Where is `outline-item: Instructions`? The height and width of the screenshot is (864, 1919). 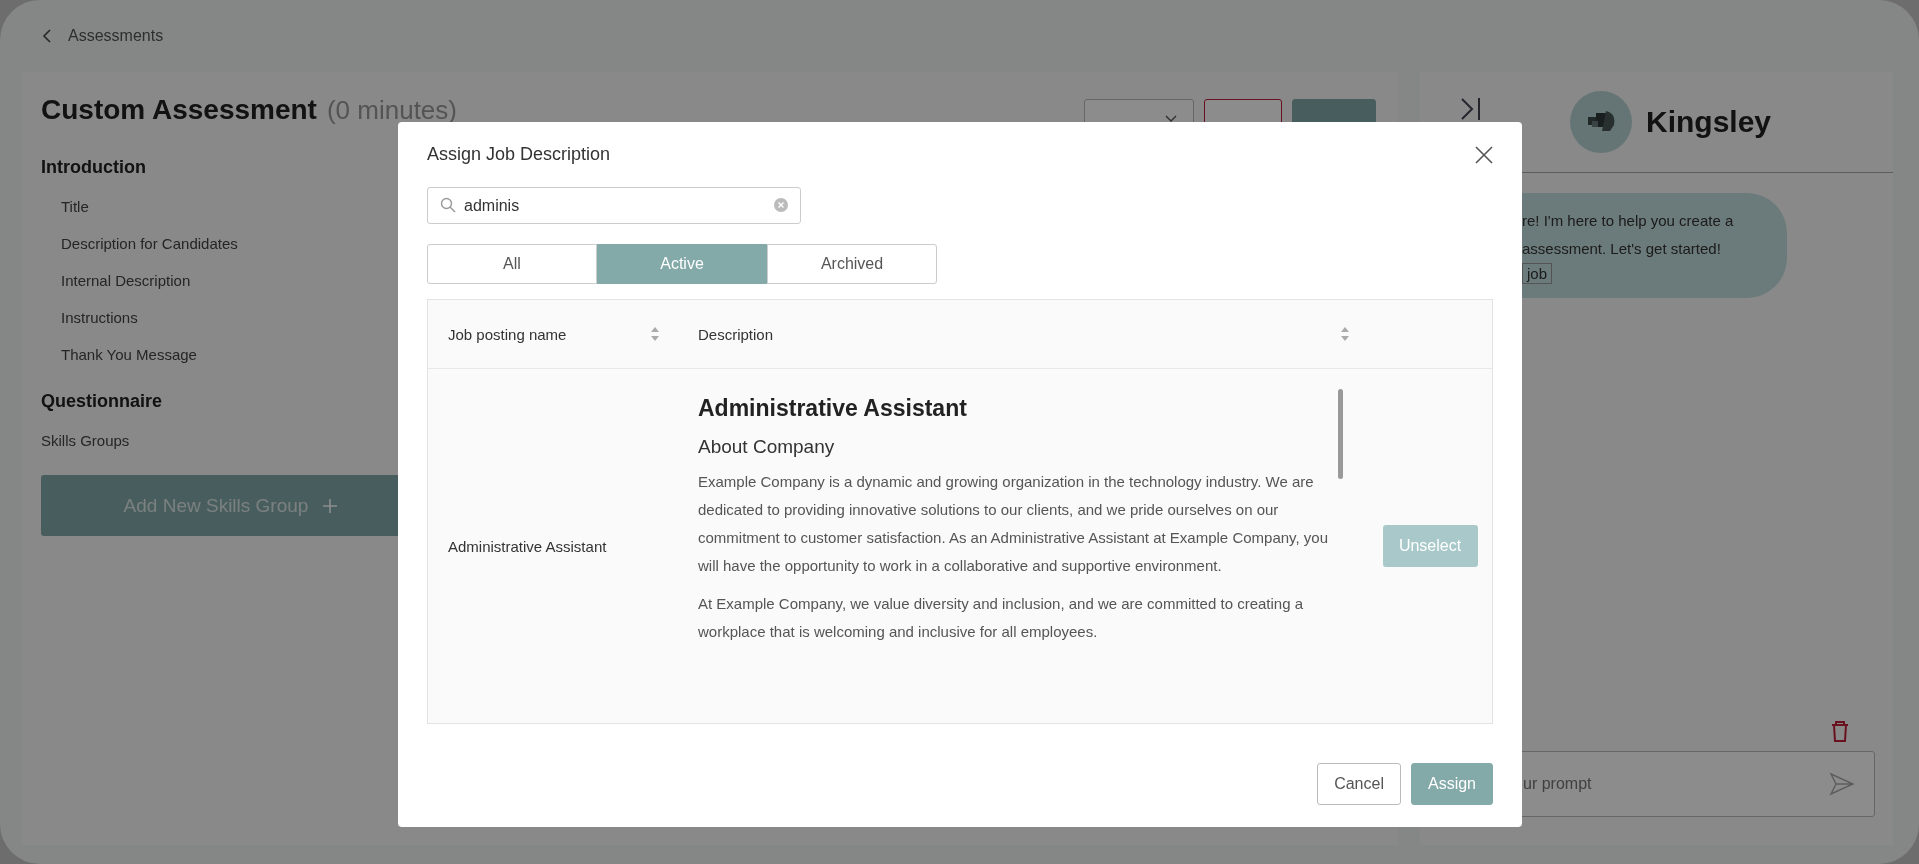 outline-item: Instructions is located at coordinates (89, 317).